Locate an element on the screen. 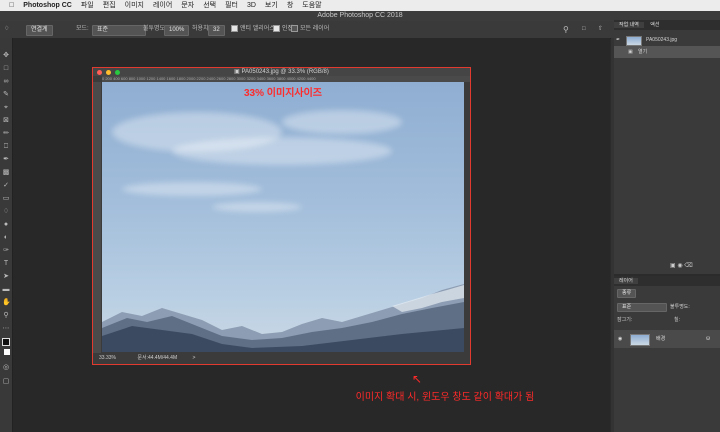  pen-tool-icon: ✑ is located at coordinates (6, 251).